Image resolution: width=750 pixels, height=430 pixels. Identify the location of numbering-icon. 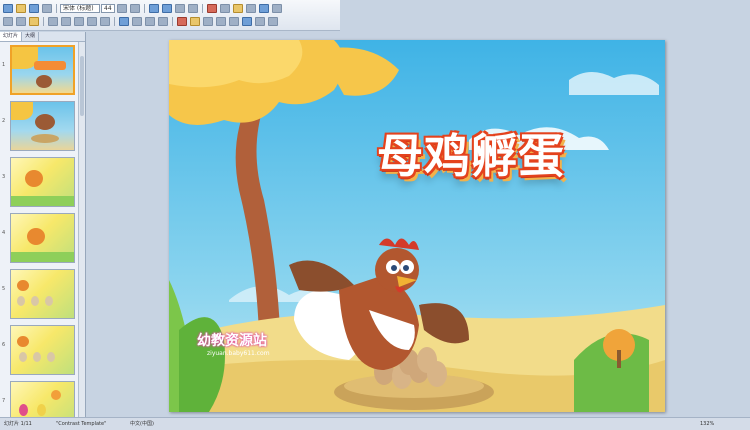
(167, 8).